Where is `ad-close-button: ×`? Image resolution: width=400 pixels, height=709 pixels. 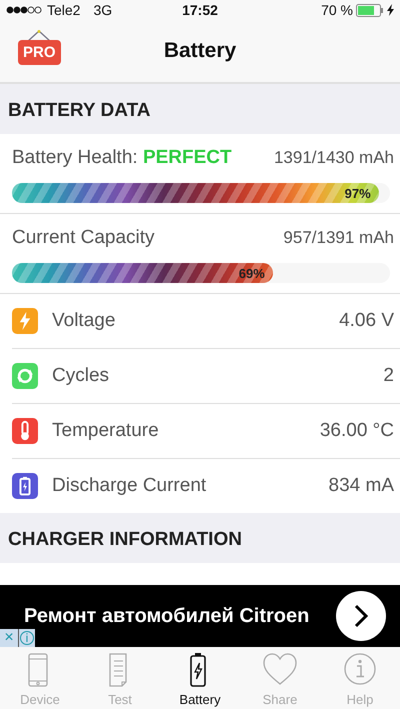
ad-close-button: × is located at coordinates (9, 638).